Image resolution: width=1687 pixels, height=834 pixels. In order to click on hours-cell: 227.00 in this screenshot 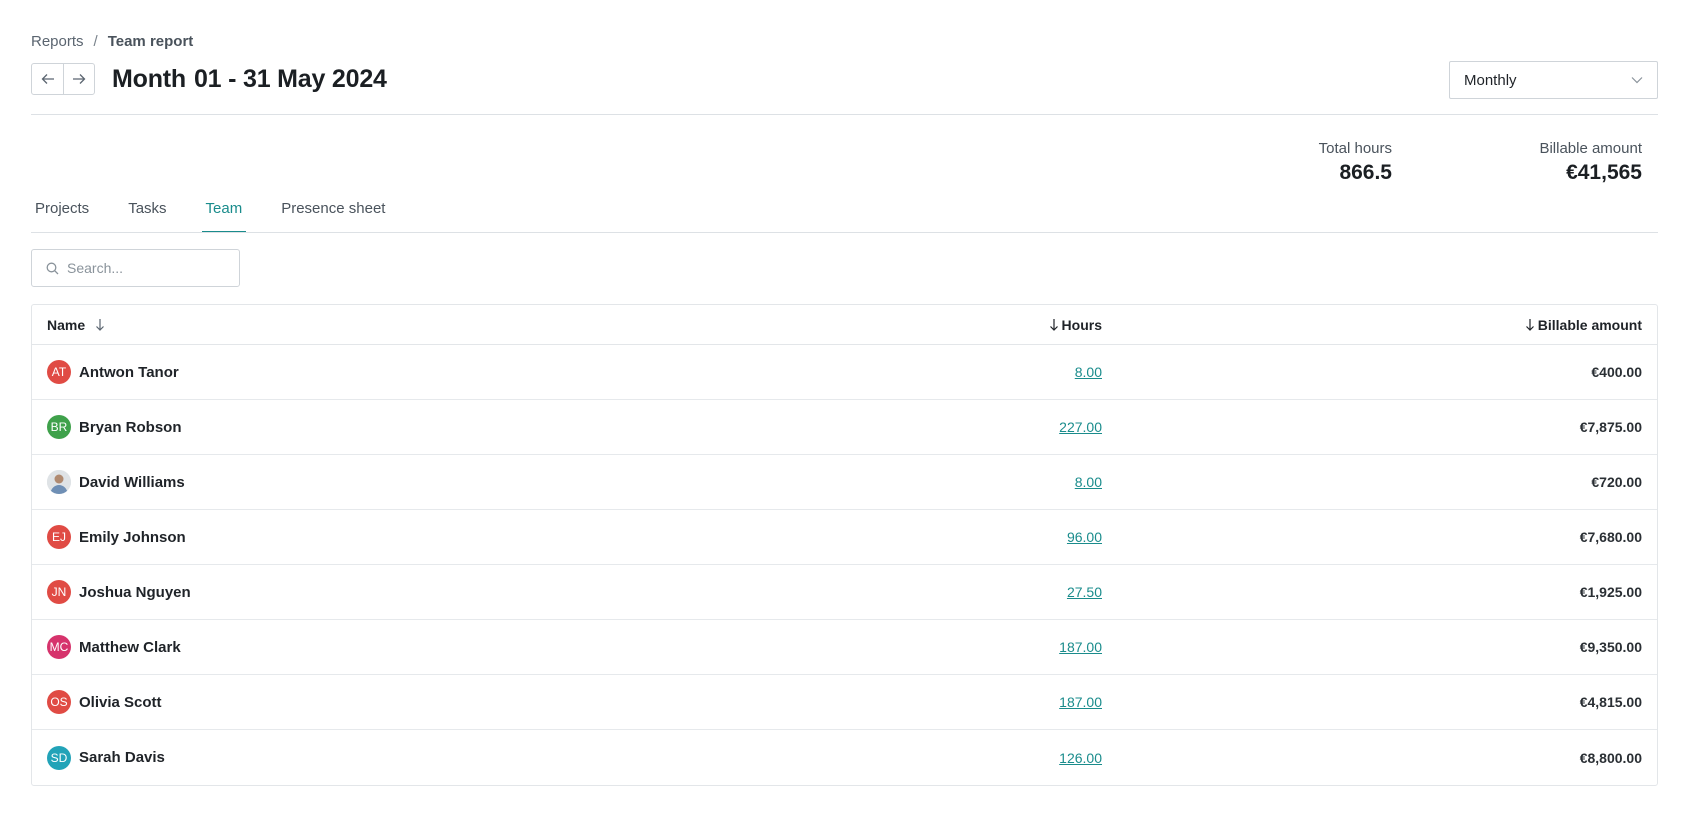, I will do `click(567, 427)`.